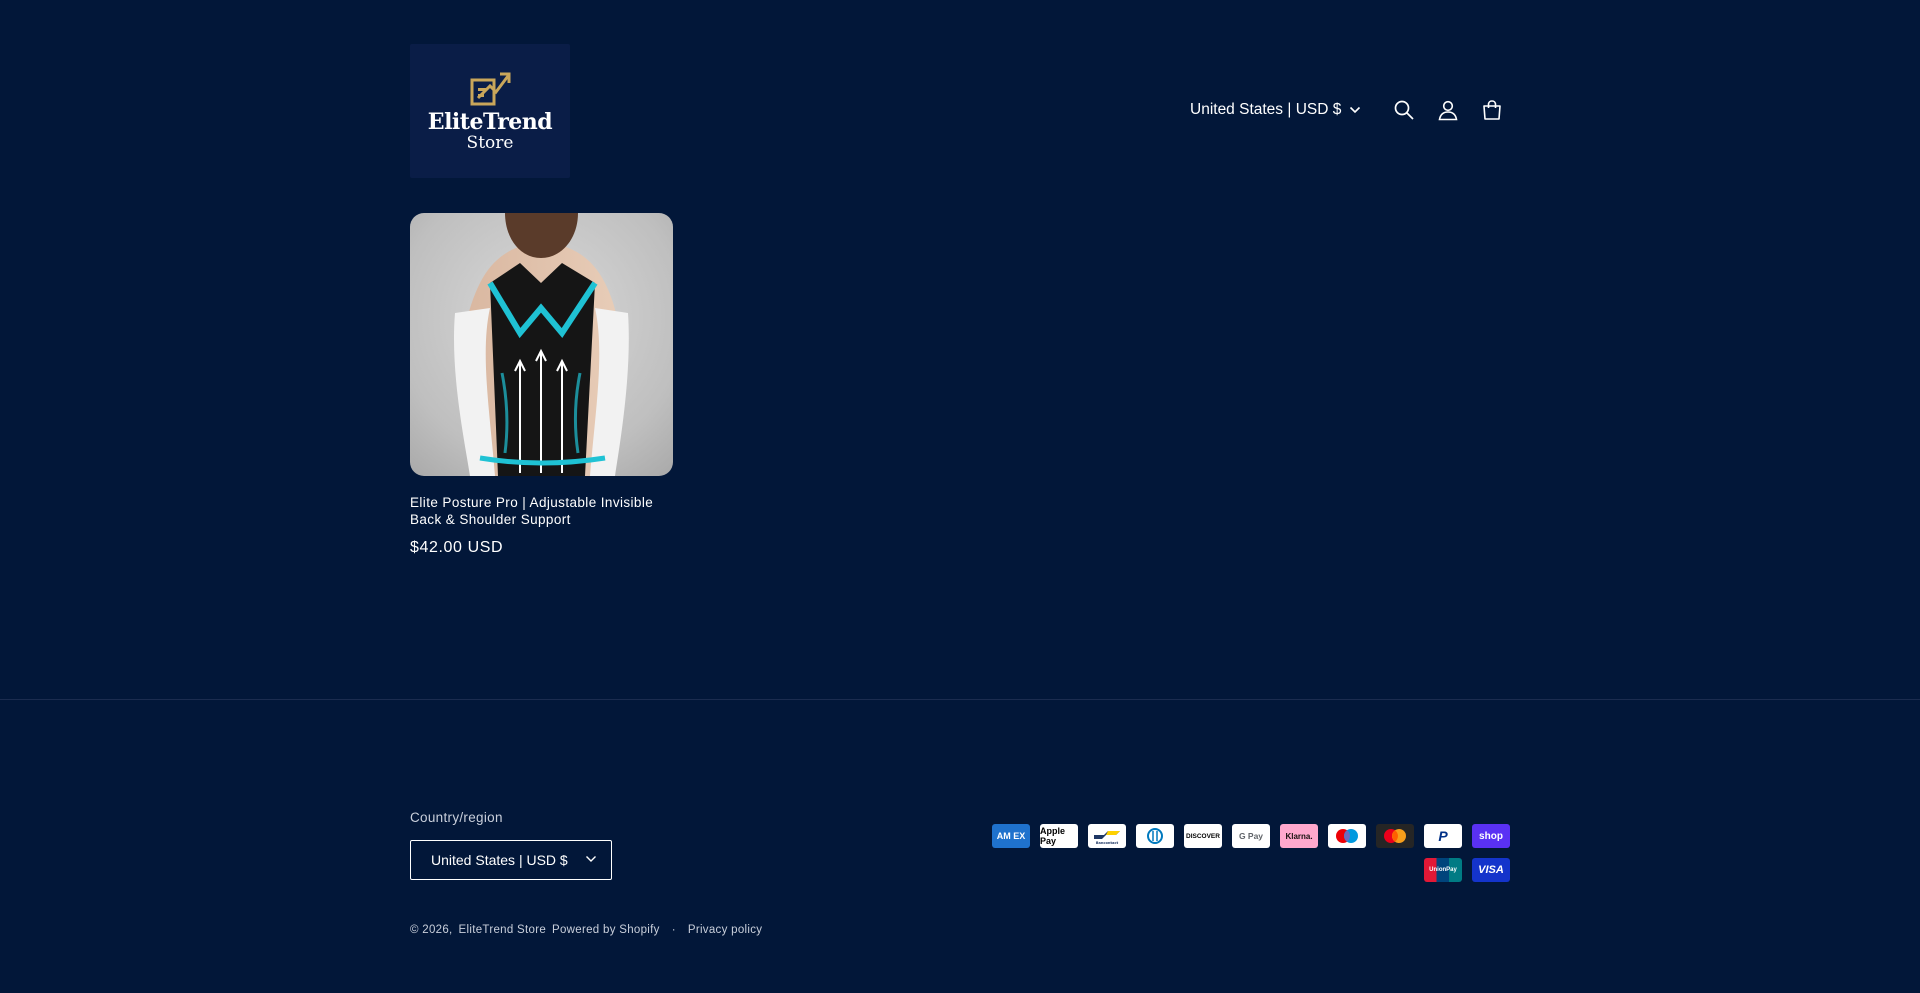  I want to click on mastercard-icon, so click(1395, 836).